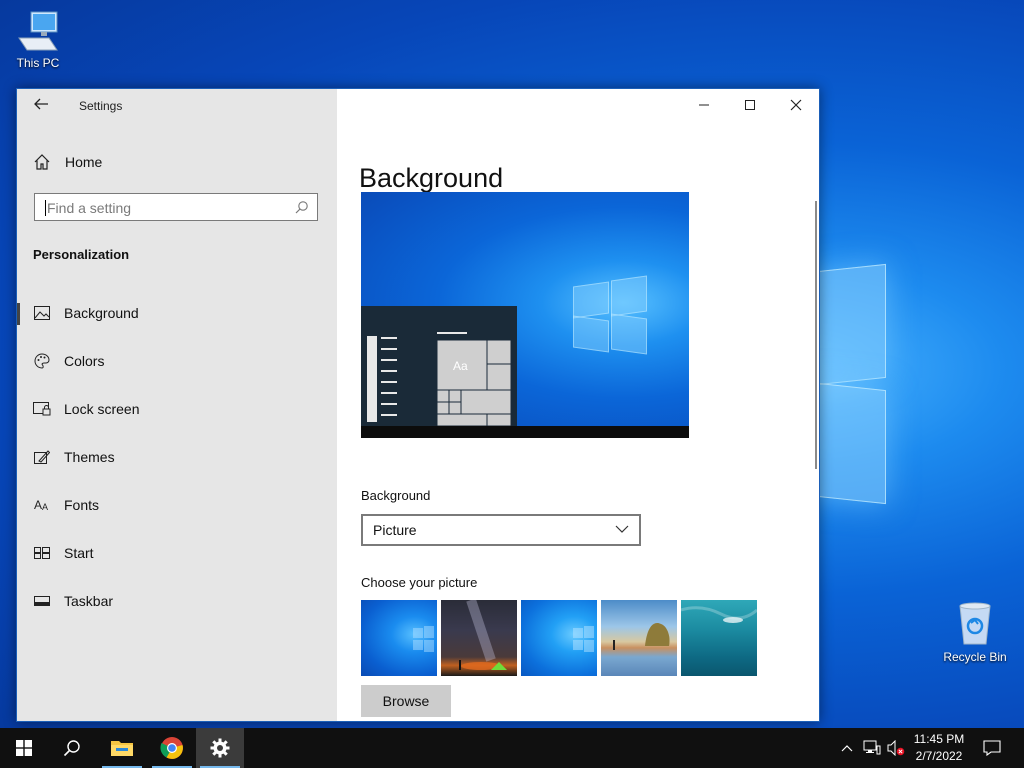 The height and width of the screenshot is (768, 1024). Describe the element at coordinates (975, 623) in the screenshot. I see `recycle-bin-icon` at that location.